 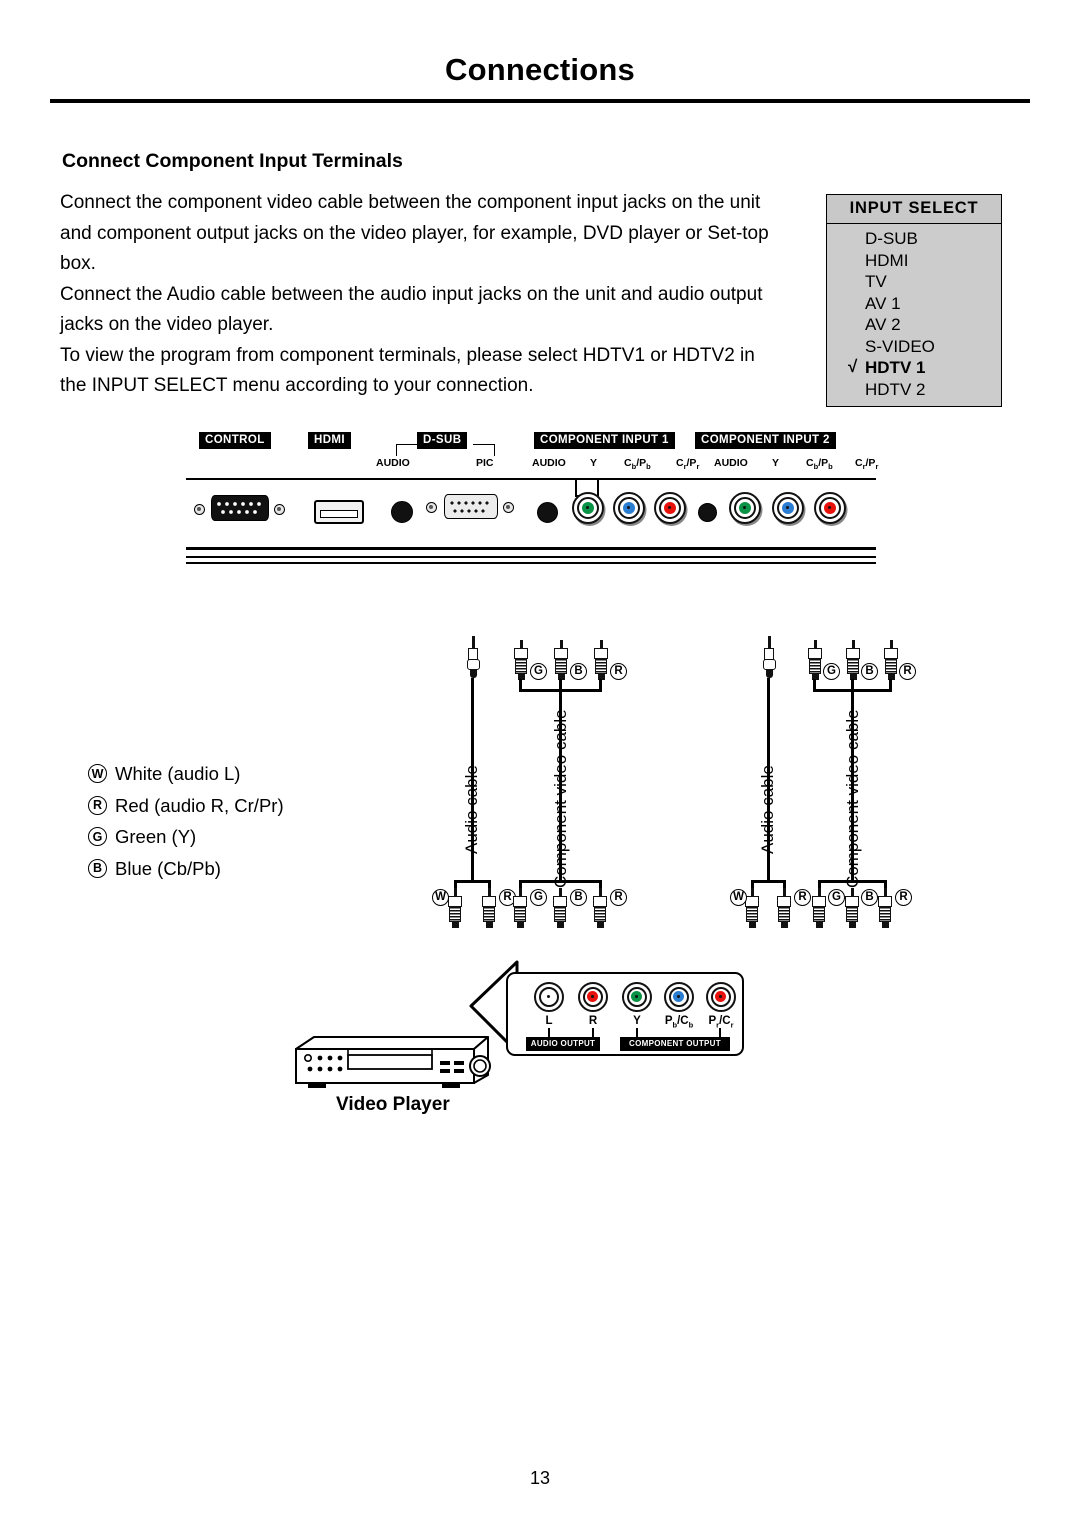 I want to click on input-select-item-d-sub: D-SUB, so click(x=914, y=239).